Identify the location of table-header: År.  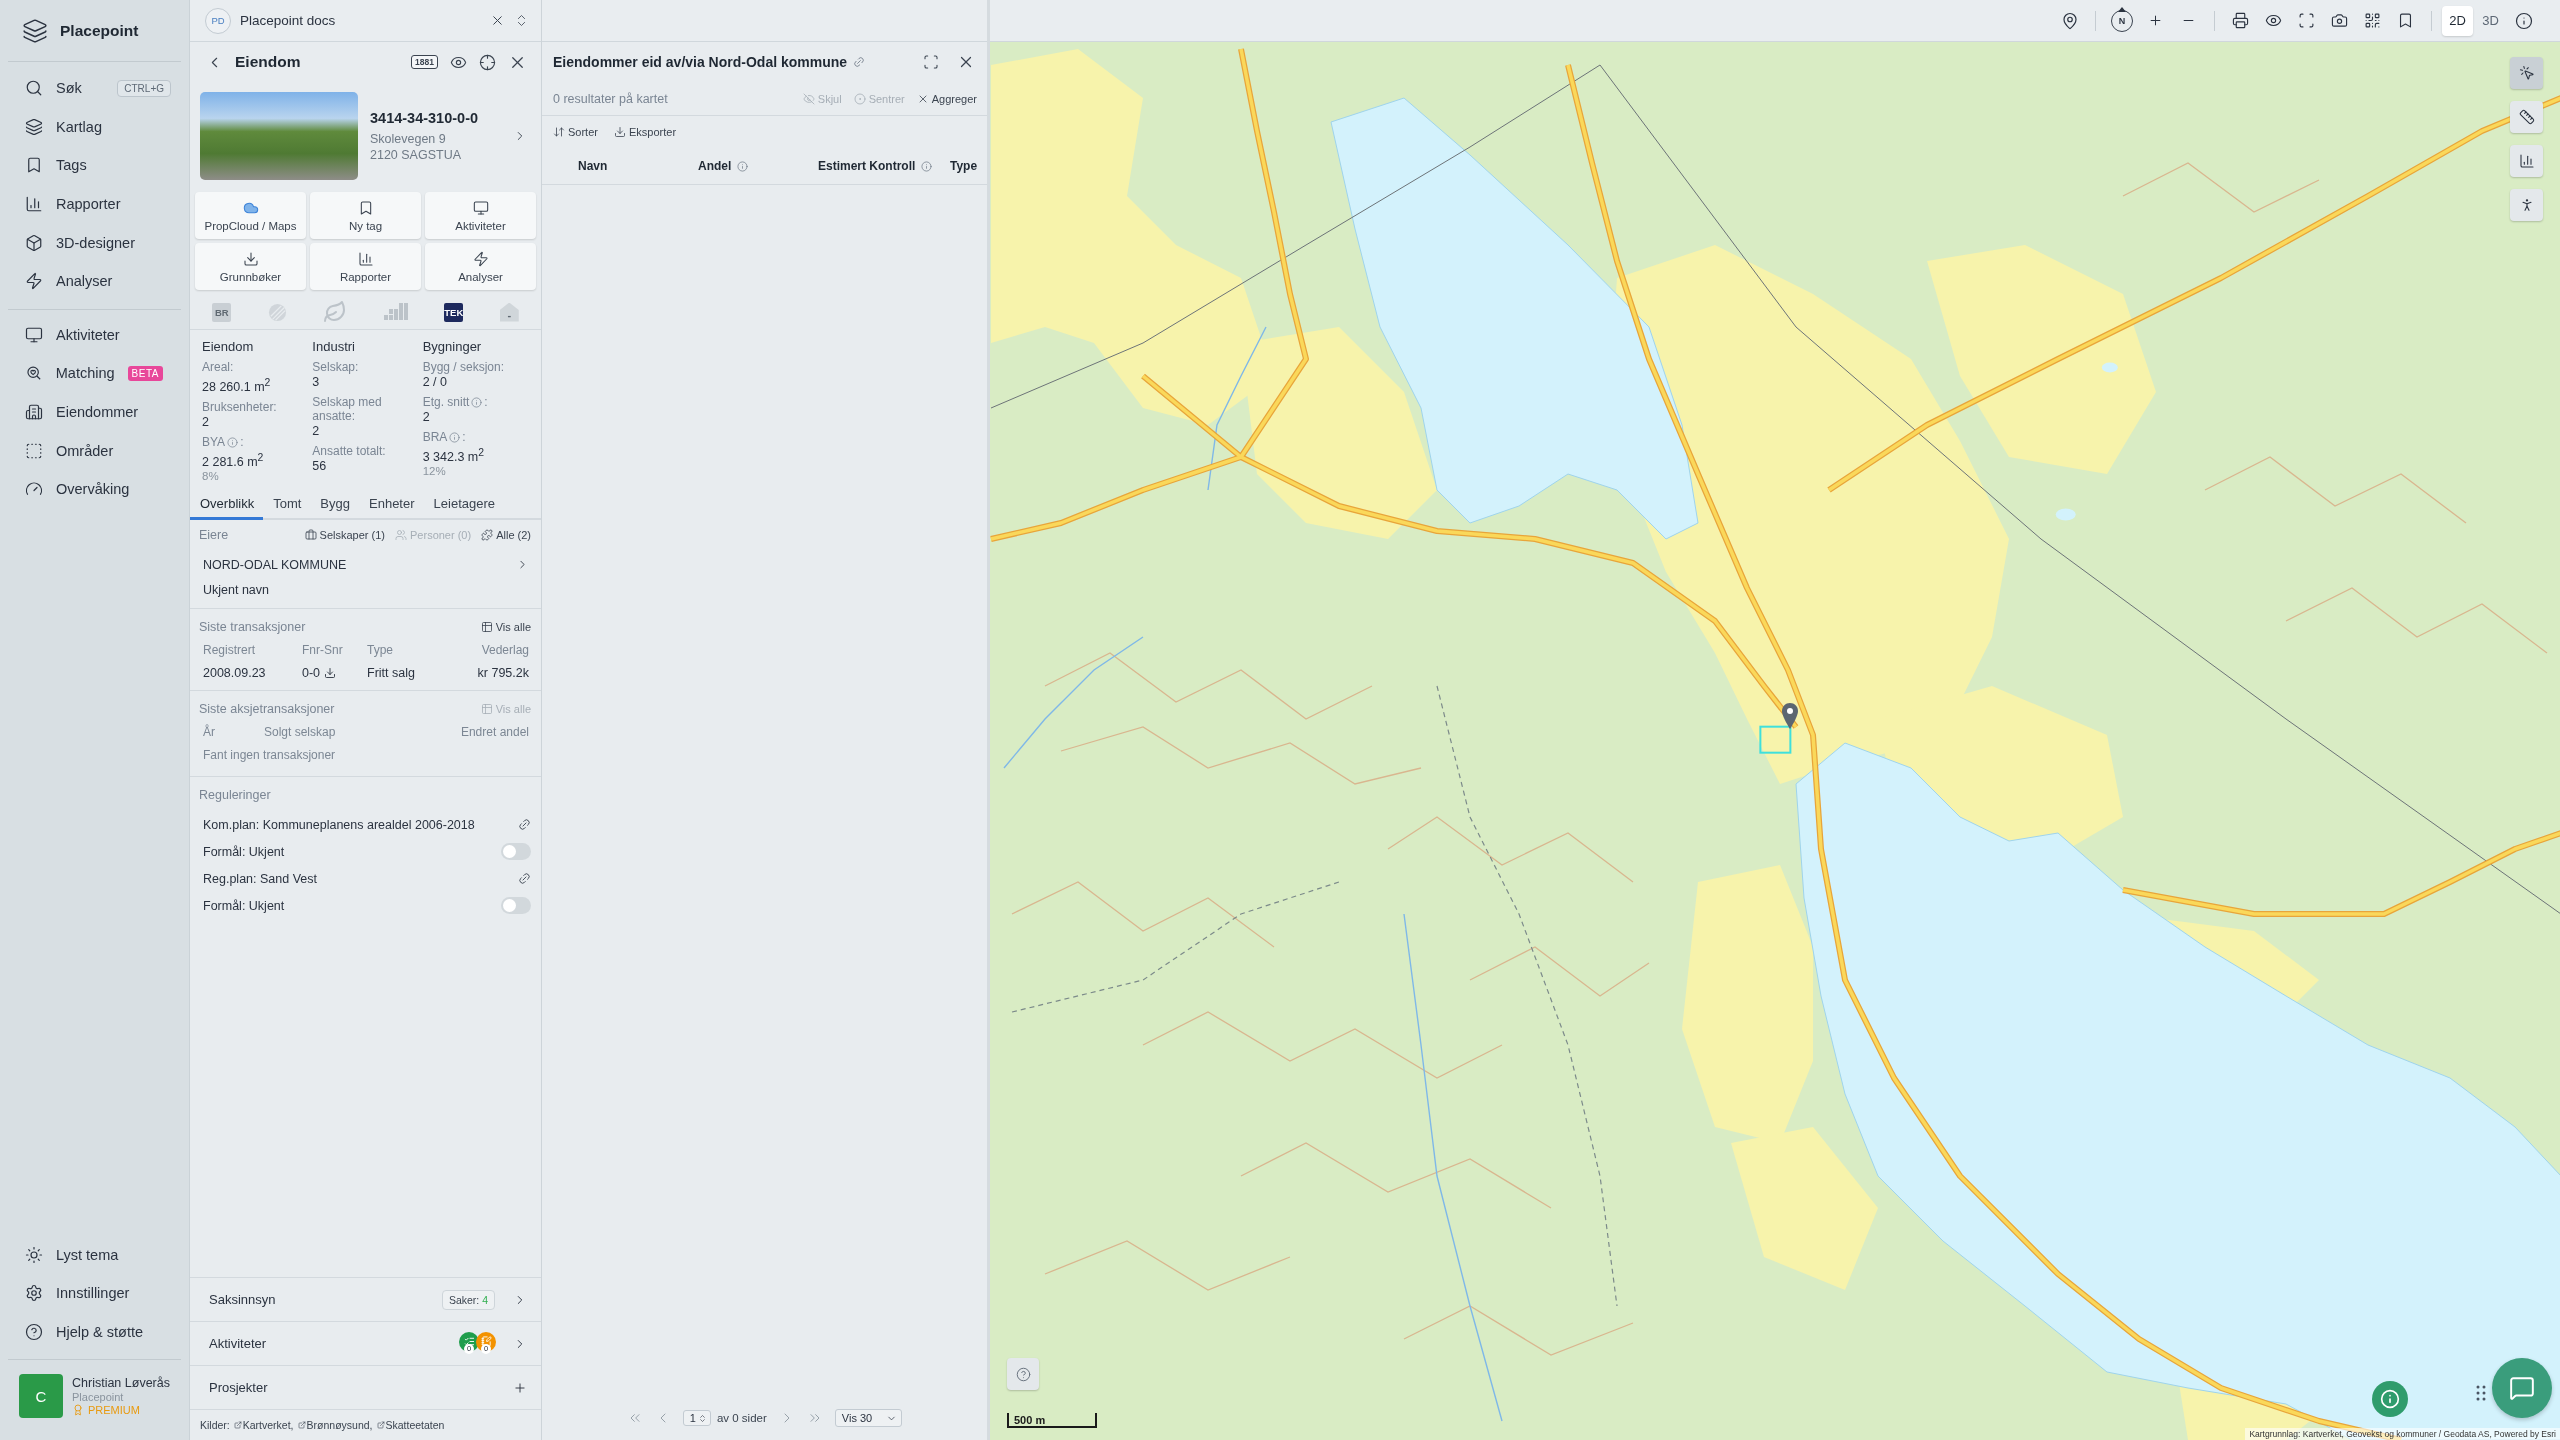
(209, 732).